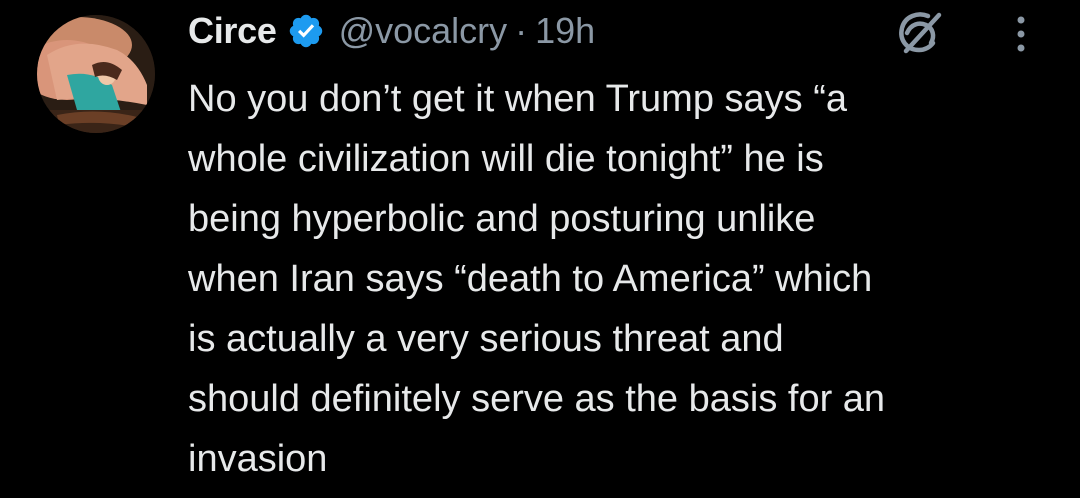  I want to click on avatar, so click(96, 74).